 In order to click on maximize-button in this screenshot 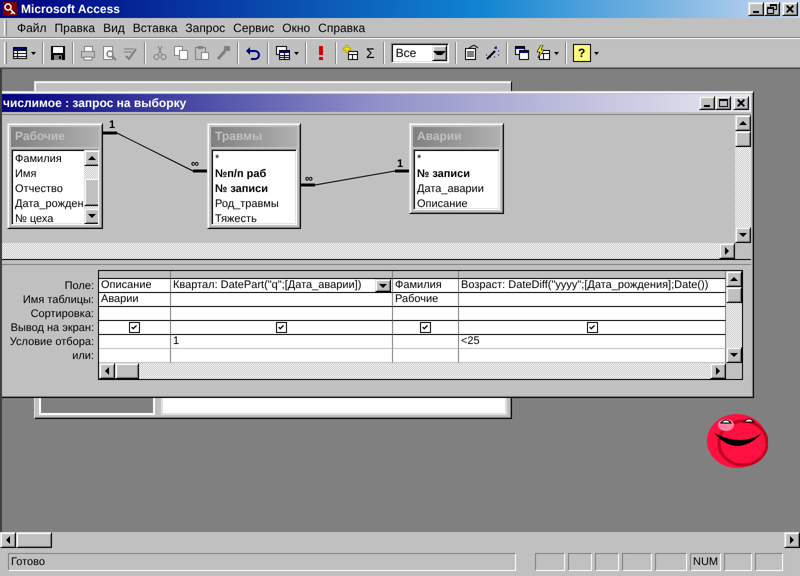, I will do `click(723, 103)`.